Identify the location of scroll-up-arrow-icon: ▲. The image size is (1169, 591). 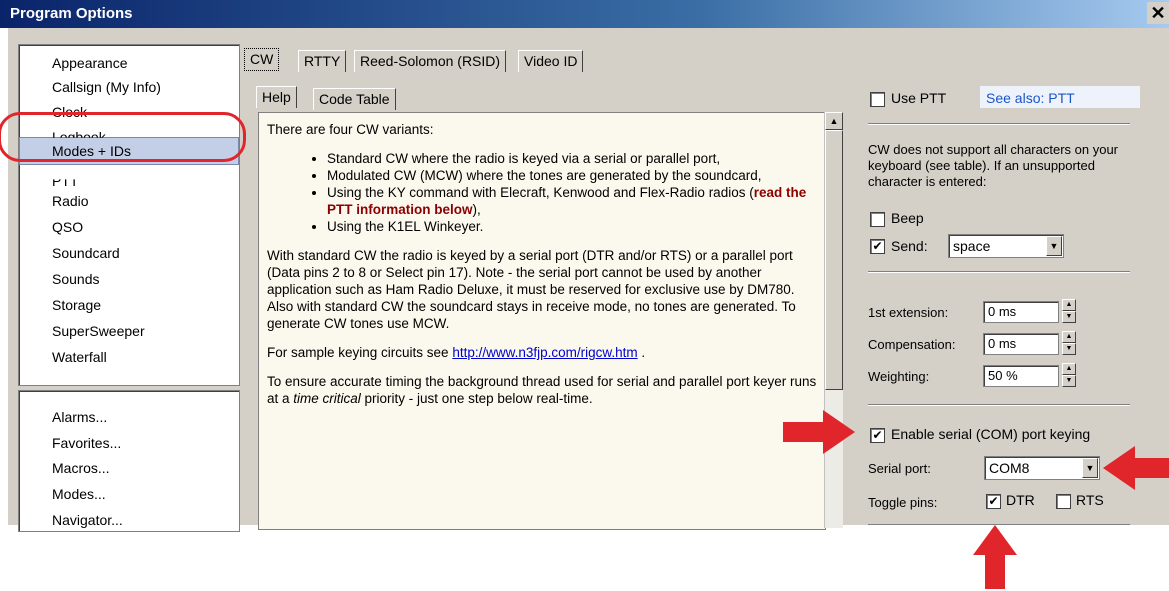
(834, 121).